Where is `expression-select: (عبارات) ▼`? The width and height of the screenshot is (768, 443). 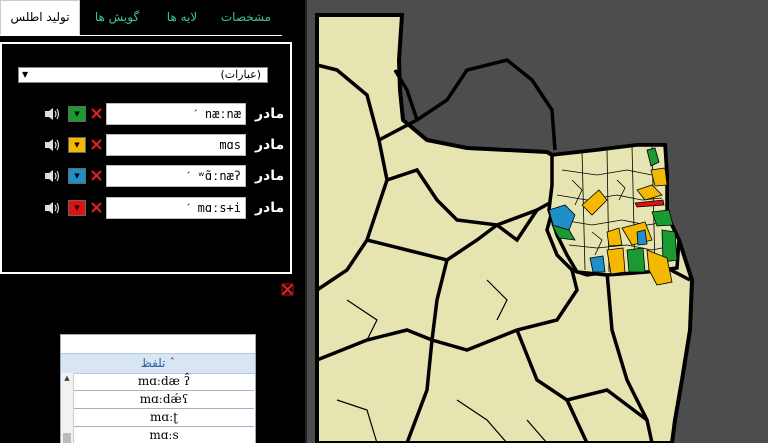 expression-select: (عبارات) ▼ is located at coordinates (143, 75).